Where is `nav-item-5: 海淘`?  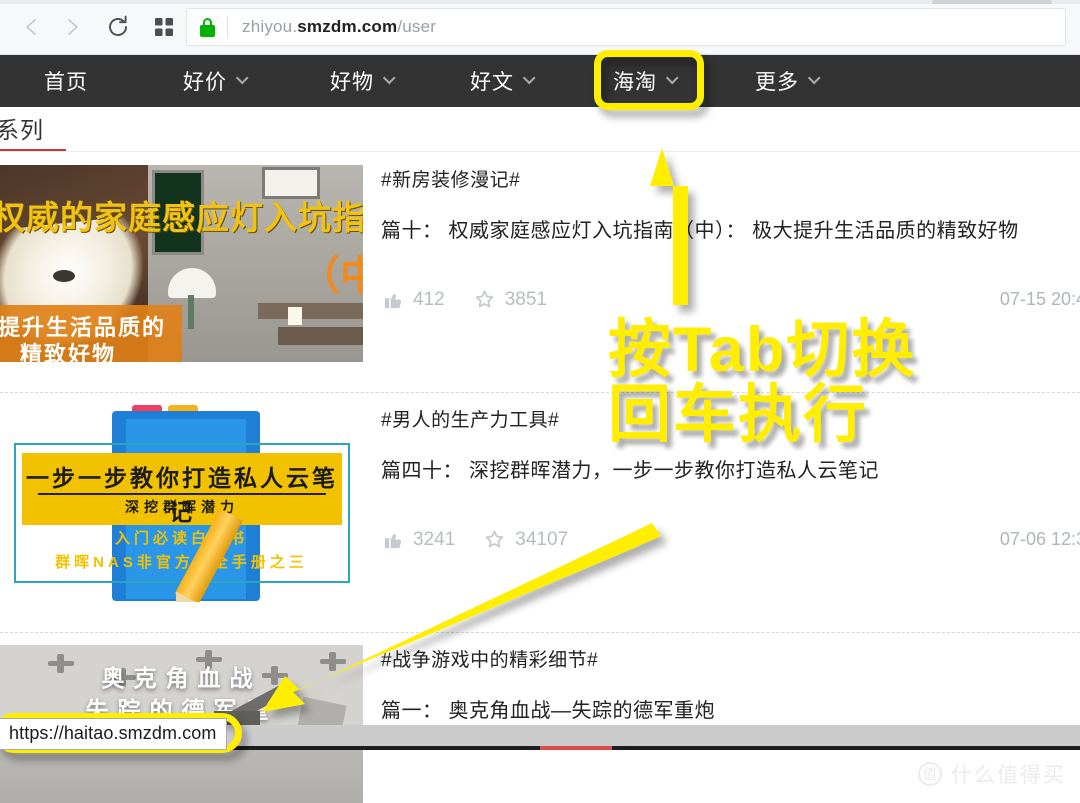
nav-item-5: 海淘 is located at coordinates (646, 81).